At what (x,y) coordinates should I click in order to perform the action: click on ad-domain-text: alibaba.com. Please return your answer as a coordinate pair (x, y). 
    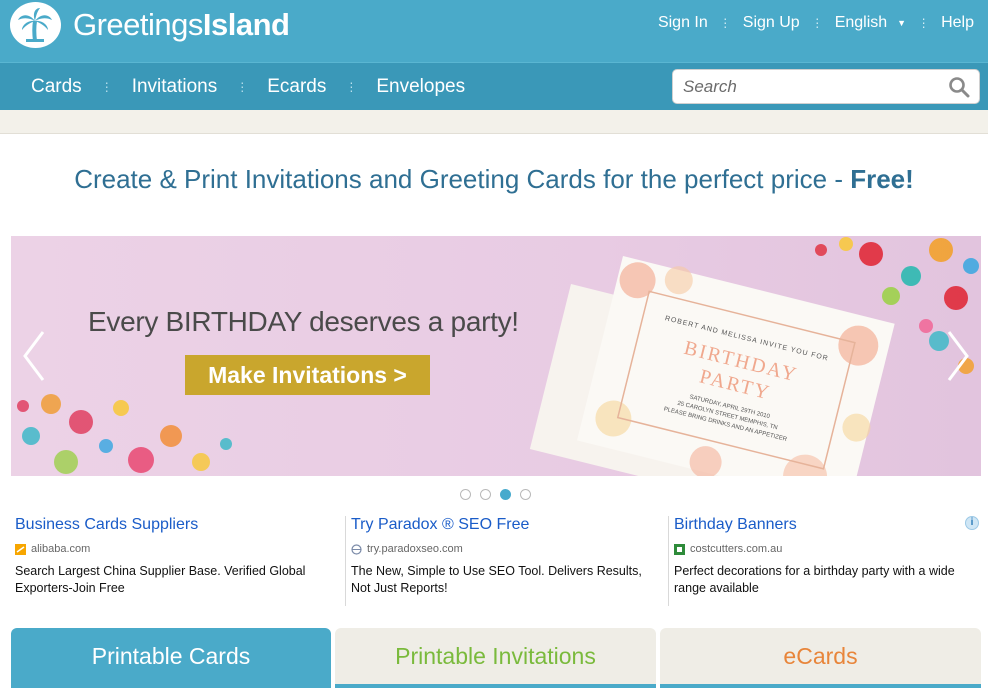
    Looking at the image, I should click on (60, 549).